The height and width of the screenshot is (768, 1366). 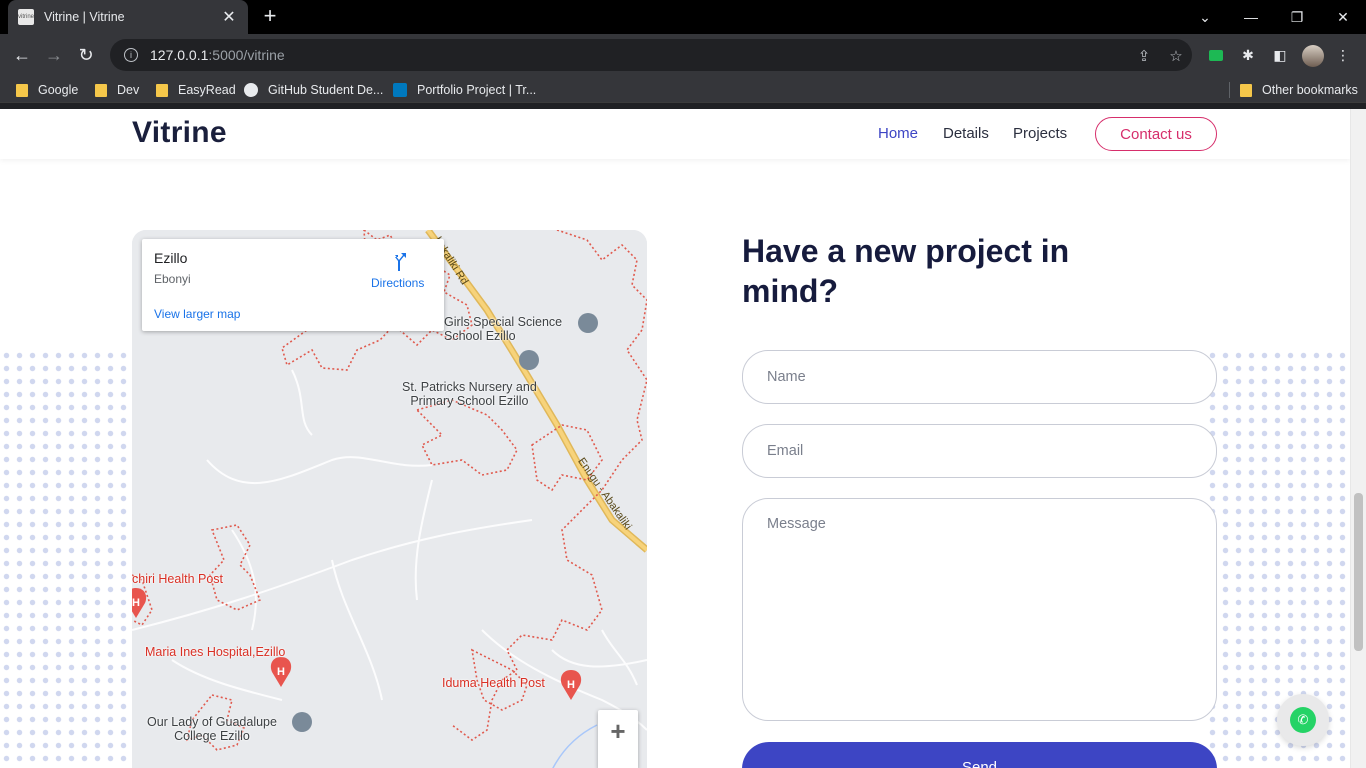 What do you see at coordinates (1313, 56) in the screenshot?
I see `profile-avatar` at bounding box center [1313, 56].